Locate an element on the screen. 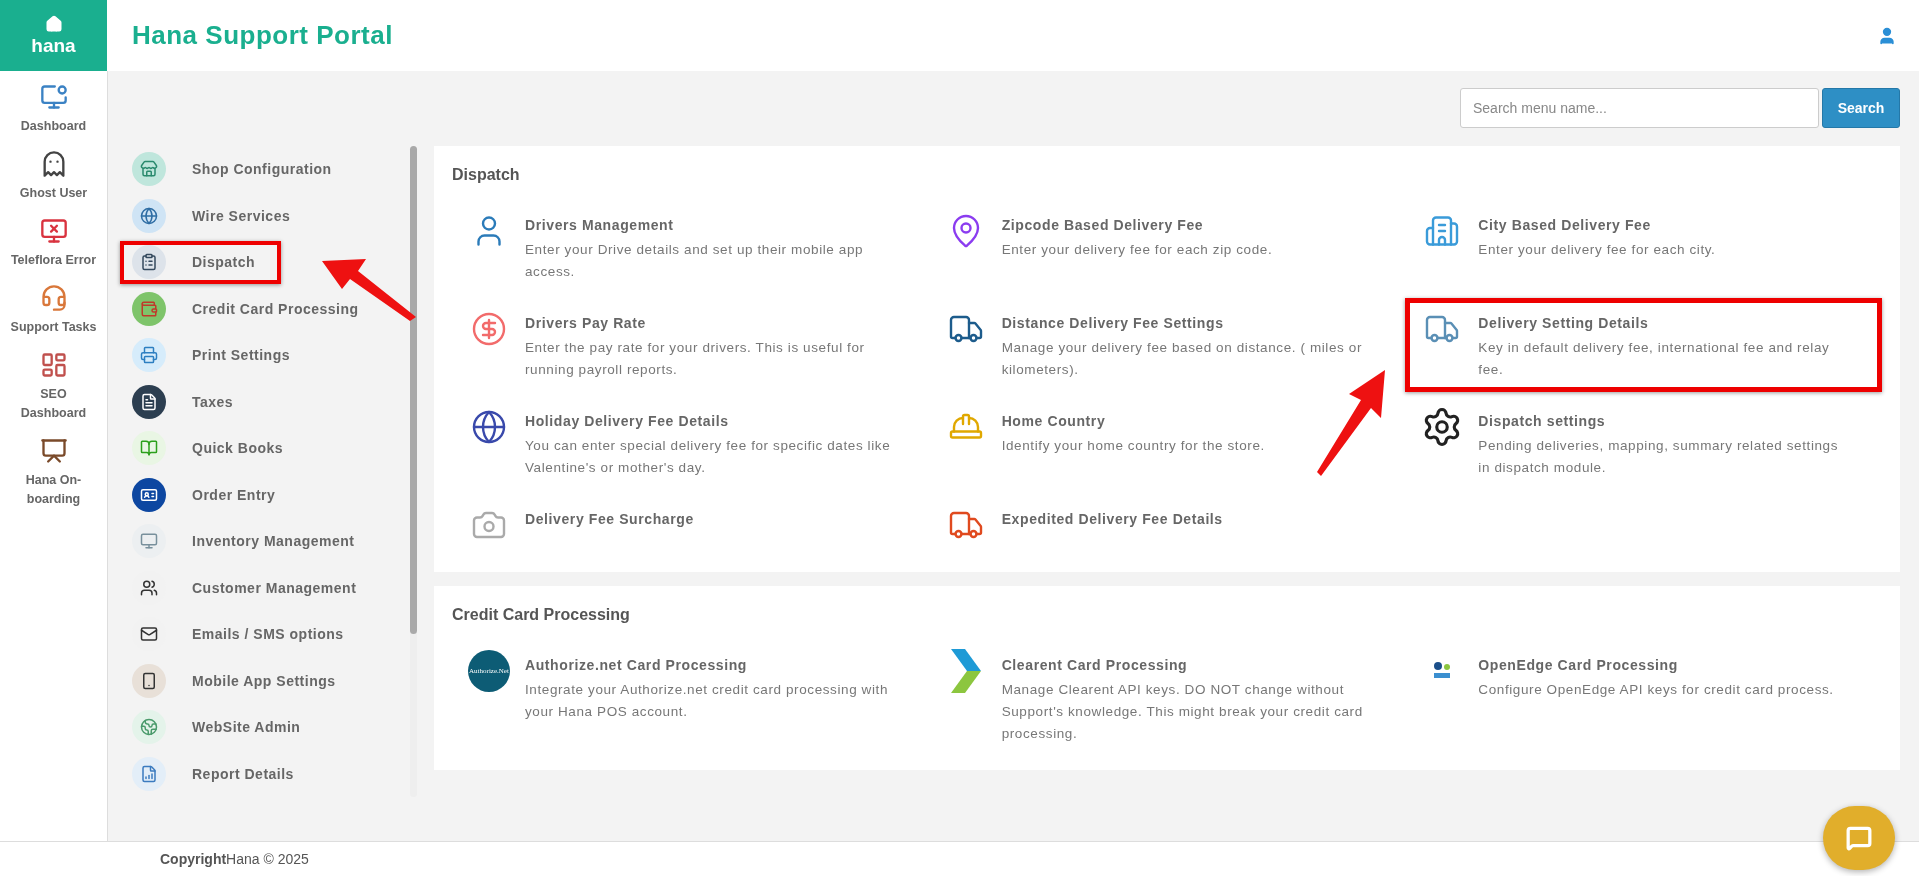  scrollbar is located at coordinates (413, 471).